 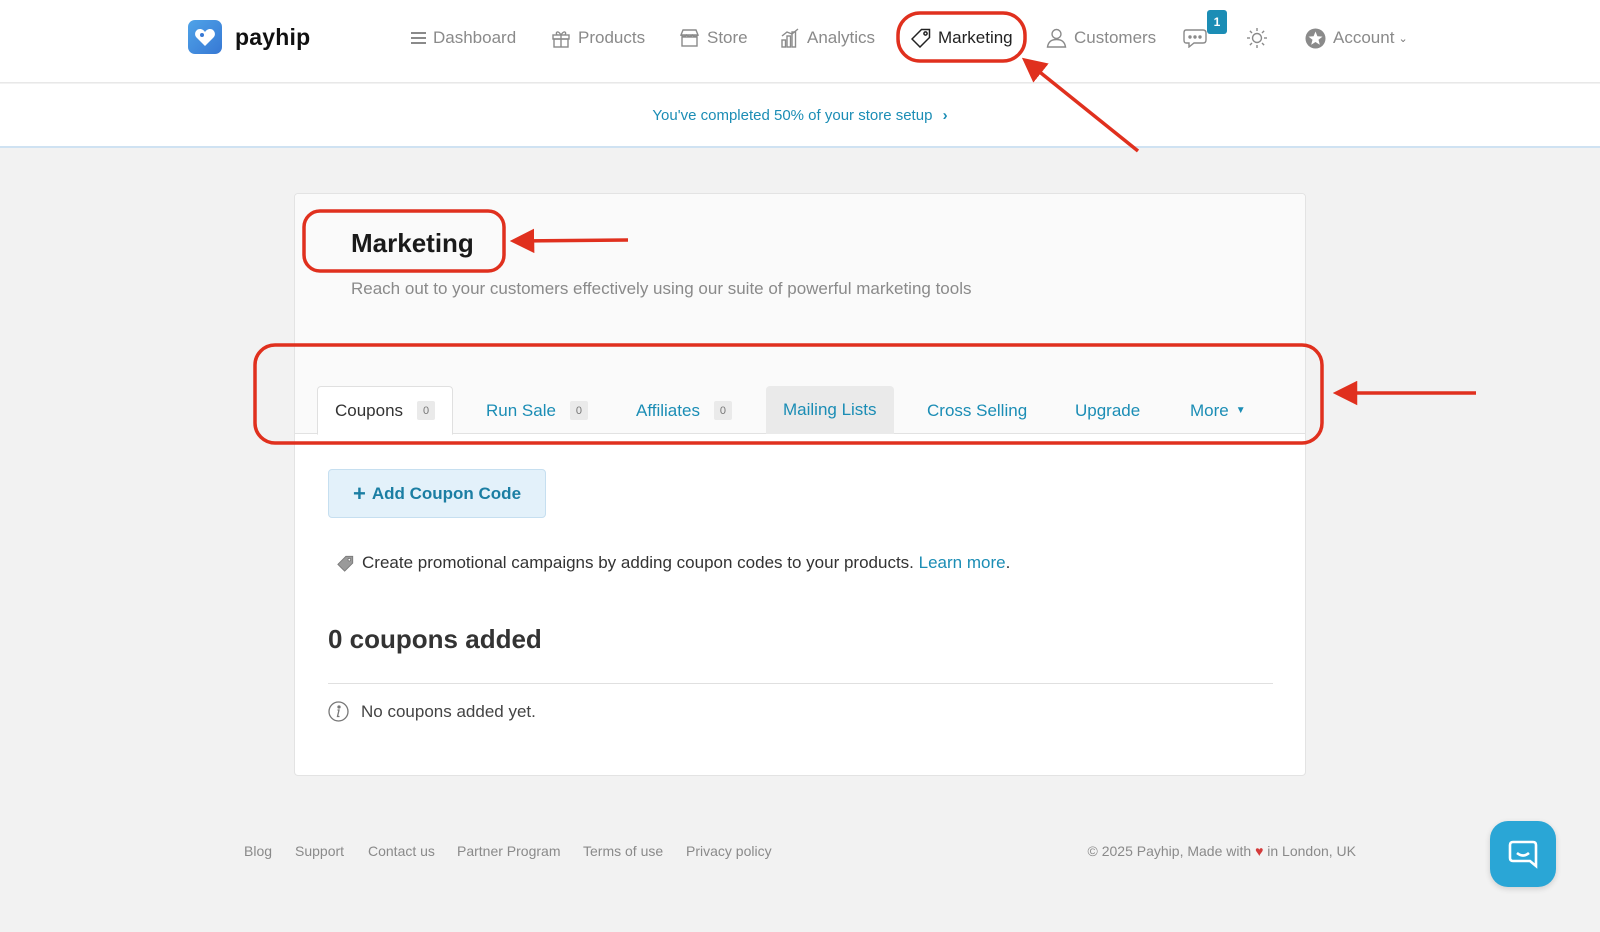 I want to click on tab-more: More ▼, so click(x=1218, y=410).